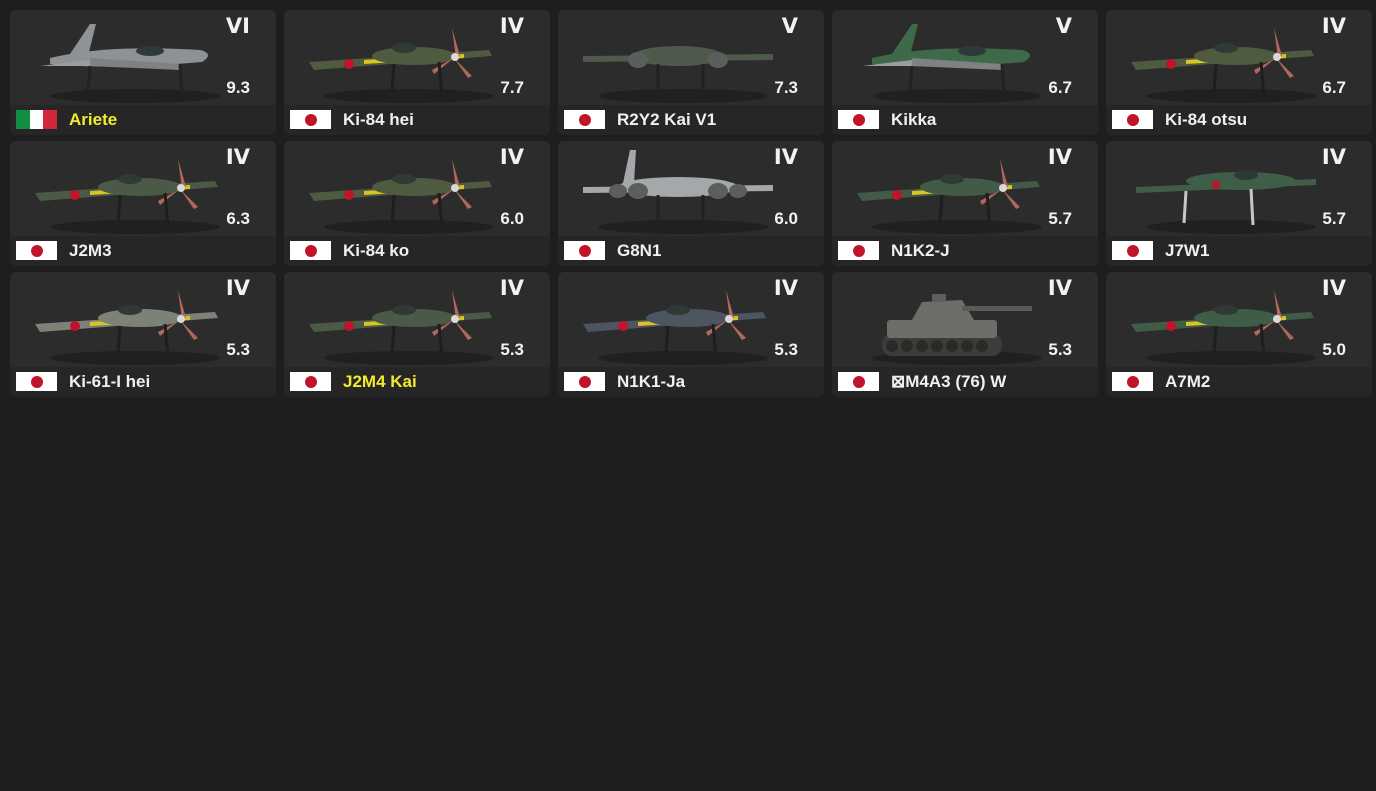  I want to click on vehicle-card-12: IV 5.3 N1K1-Ja, so click(691, 334).